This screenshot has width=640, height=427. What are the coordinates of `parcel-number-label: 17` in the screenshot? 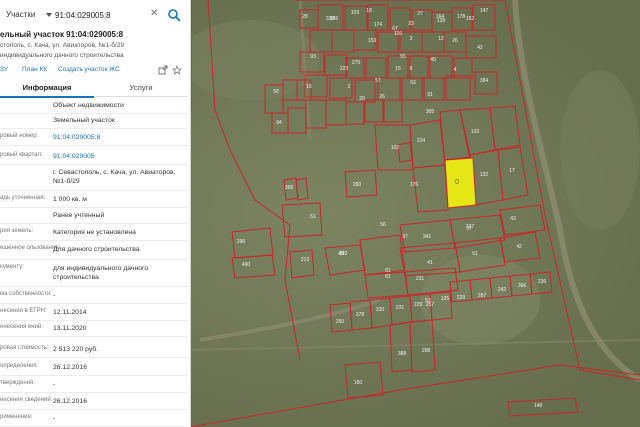 It's located at (512, 171).